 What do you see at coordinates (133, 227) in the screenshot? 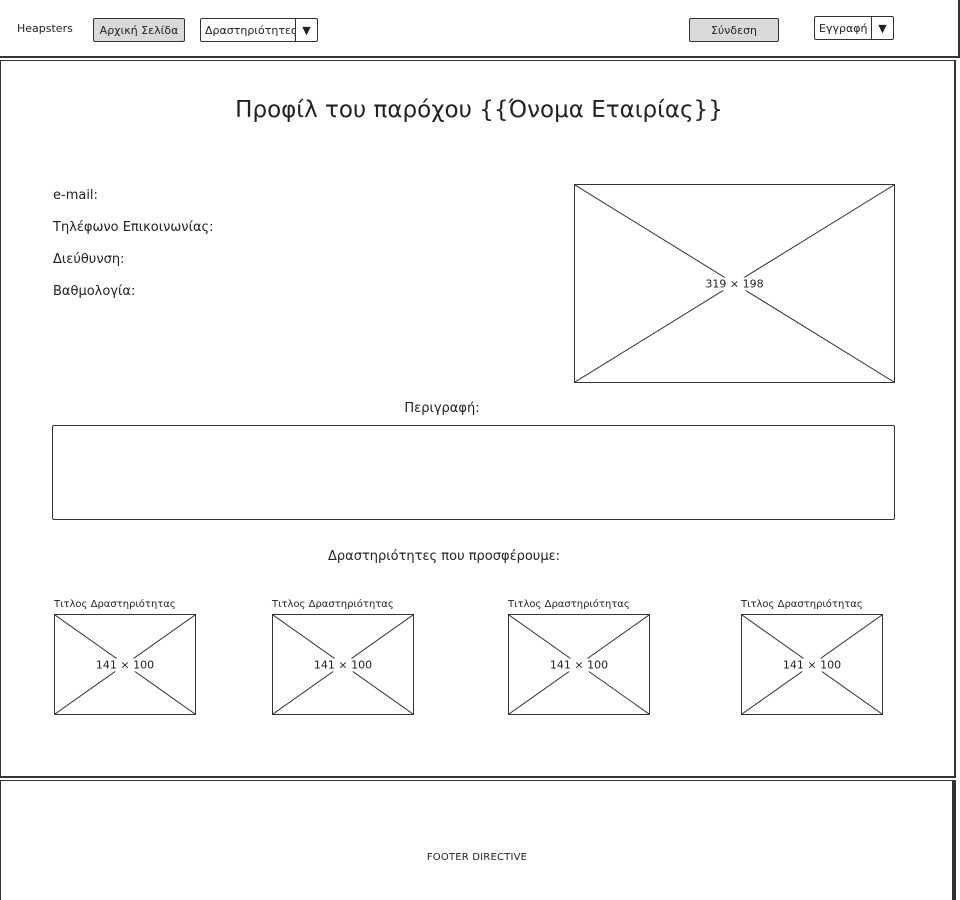
I see `phone-label: Τηλέφωνο Επικοινωνίας:` at bounding box center [133, 227].